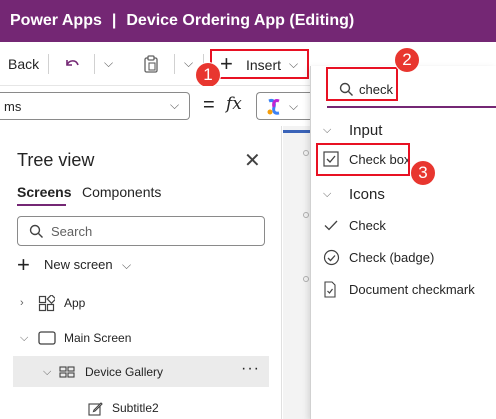 The width and height of the screenshot is (496, 419). Describe the element at coordinates (252, 160) in the screenshot. I see `close-icon: ✕` at that location.